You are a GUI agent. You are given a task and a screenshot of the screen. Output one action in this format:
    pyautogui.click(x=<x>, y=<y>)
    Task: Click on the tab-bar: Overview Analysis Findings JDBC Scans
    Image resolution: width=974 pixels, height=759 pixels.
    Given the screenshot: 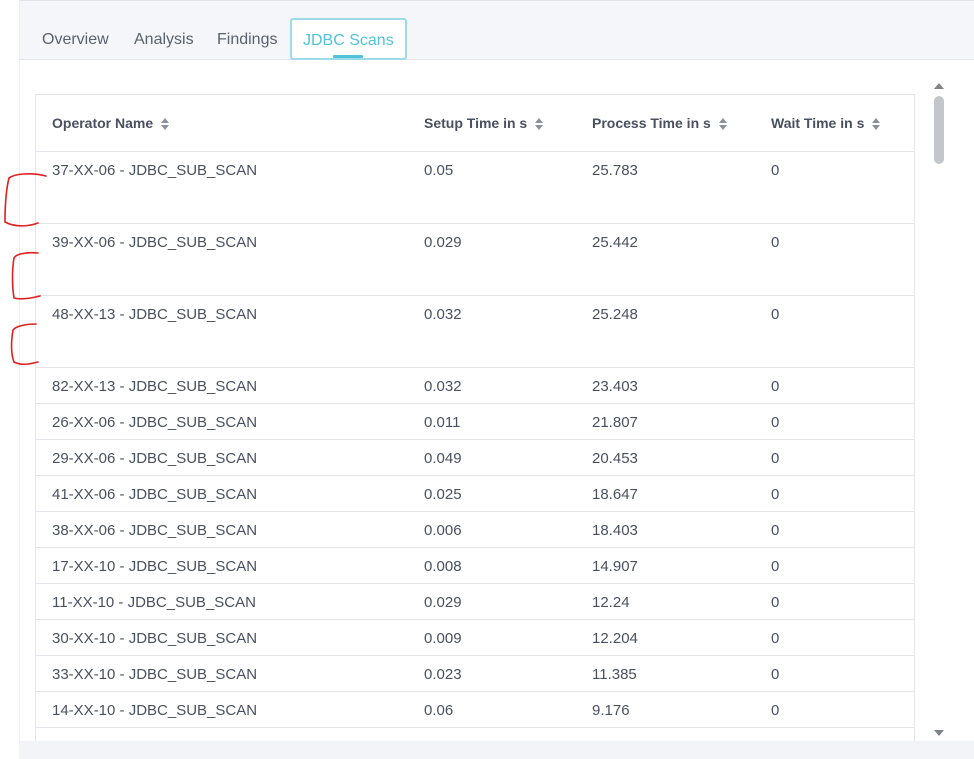 What is the action you would take?
    pyautogui.click(x=497, y=30)
    